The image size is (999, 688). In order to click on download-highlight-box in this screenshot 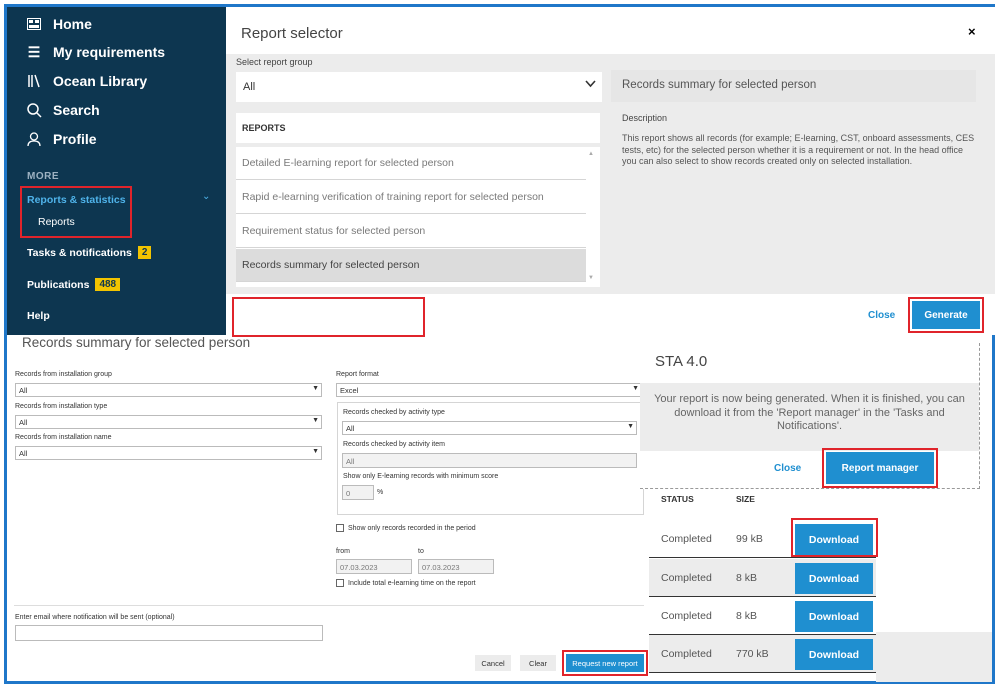, I will do `click(834, 537)`.